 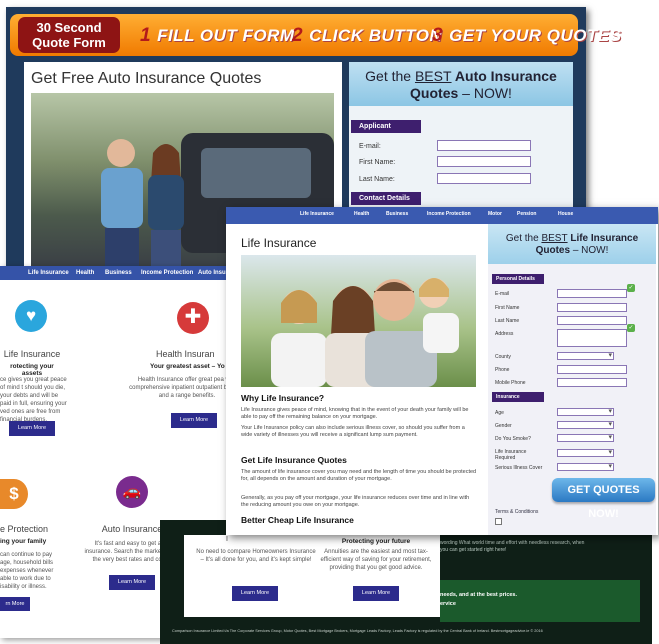 What do you see at coordinates (297, 520) in the screenshot?
I see `cheap-life-heading: Better Cheap Life Insurance` at bounding box center [297, 520].